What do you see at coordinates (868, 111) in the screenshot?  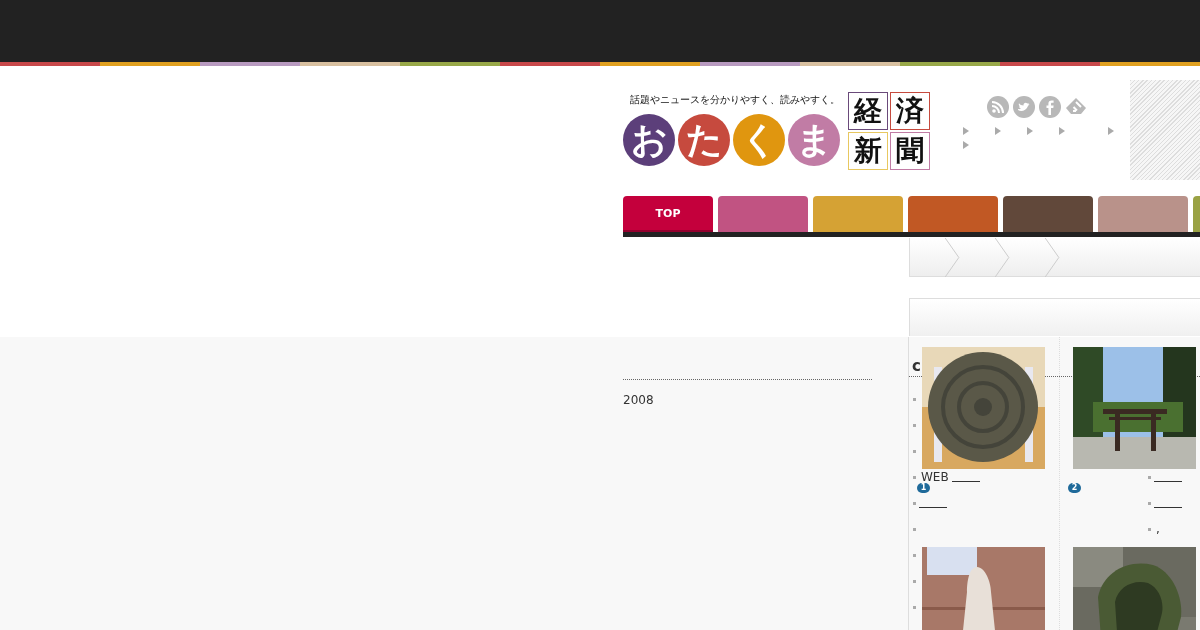 I see `logo-letter: 経` at bounding box center [868, 111].